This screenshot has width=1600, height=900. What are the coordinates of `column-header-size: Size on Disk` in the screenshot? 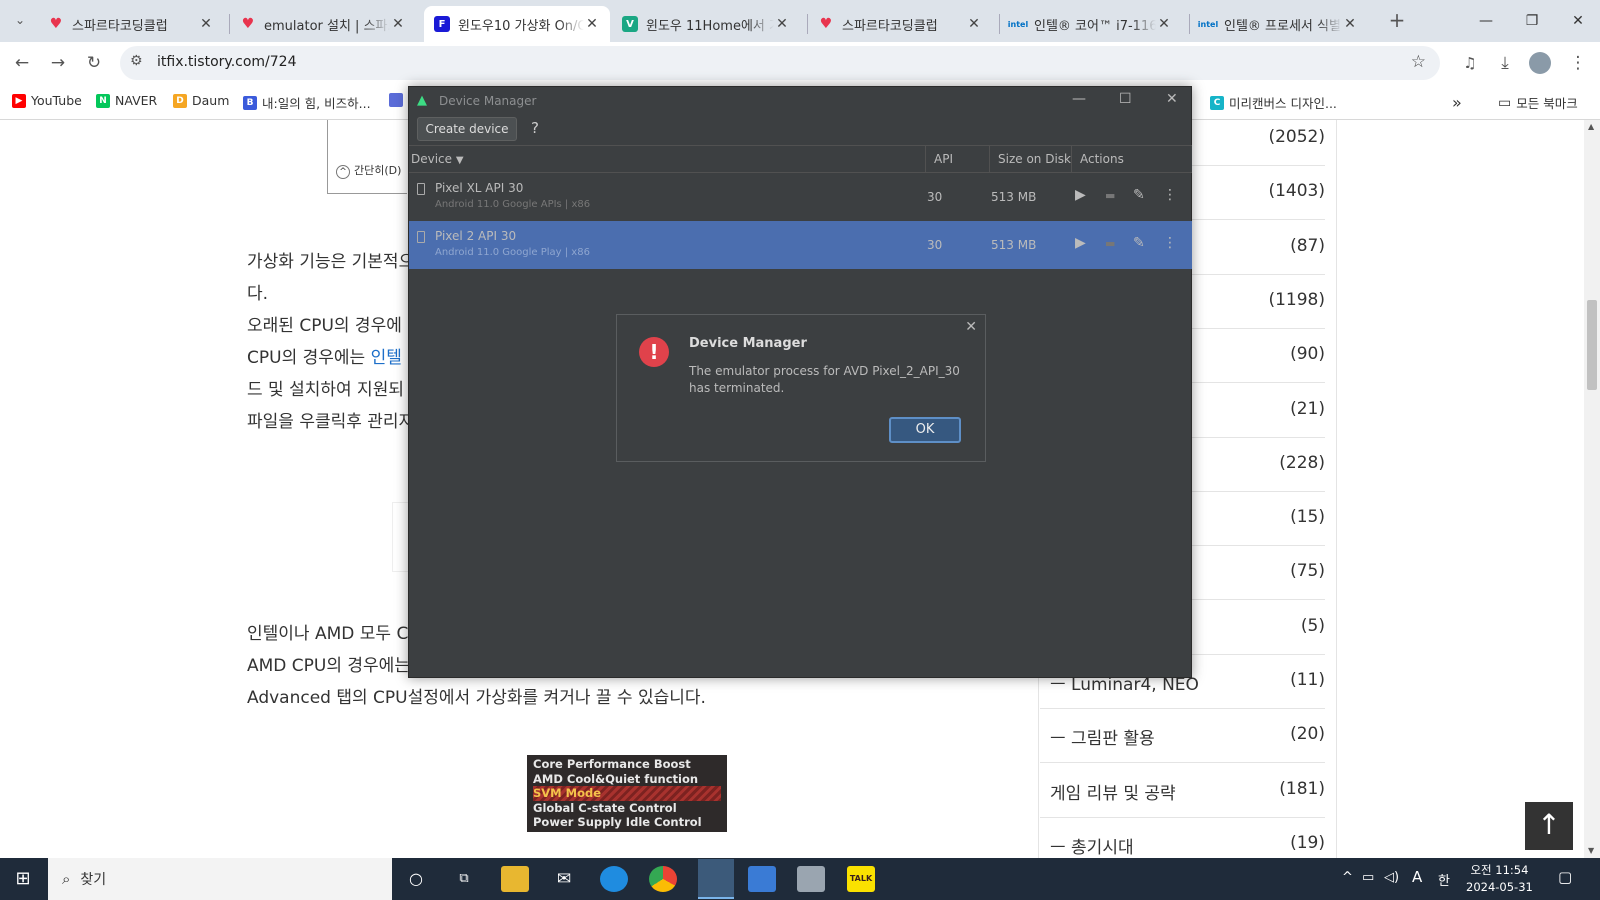 It's located at (1030, 159).